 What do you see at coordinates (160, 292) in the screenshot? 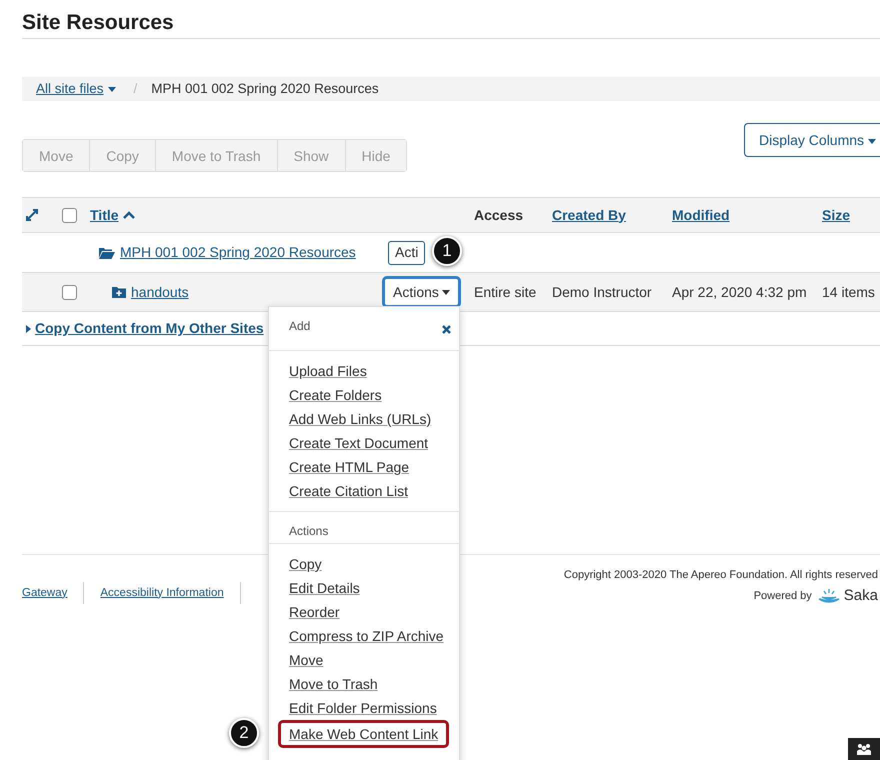
I see `item-title-link: handouts` at bounding box center [160, 292].